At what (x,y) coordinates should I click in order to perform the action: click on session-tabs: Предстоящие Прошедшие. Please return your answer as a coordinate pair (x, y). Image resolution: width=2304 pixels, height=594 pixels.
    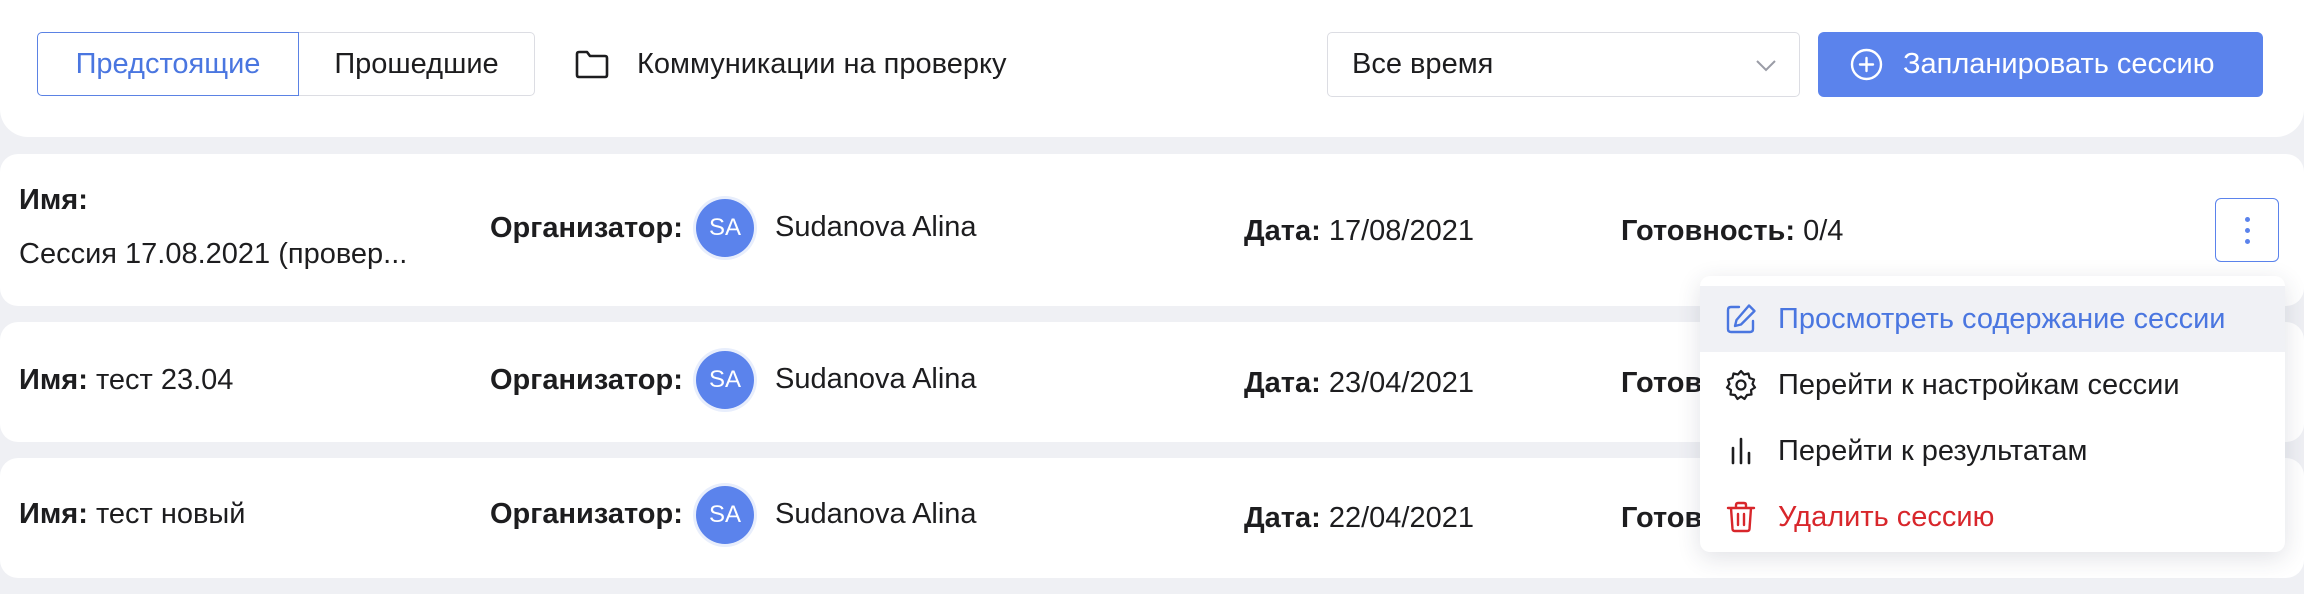
    Looking at the image, I should click on (286, 64).